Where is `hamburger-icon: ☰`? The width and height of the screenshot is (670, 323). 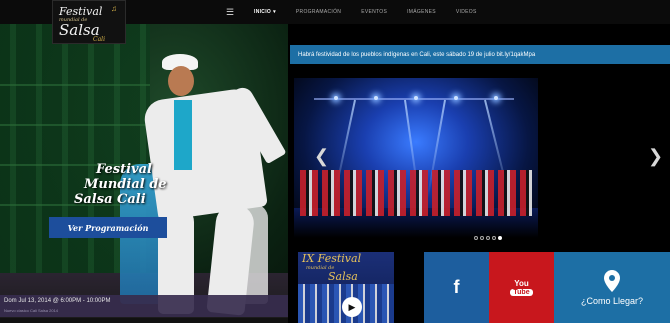 hamburger-icon: ☰ is located at coordinates (230, 12).